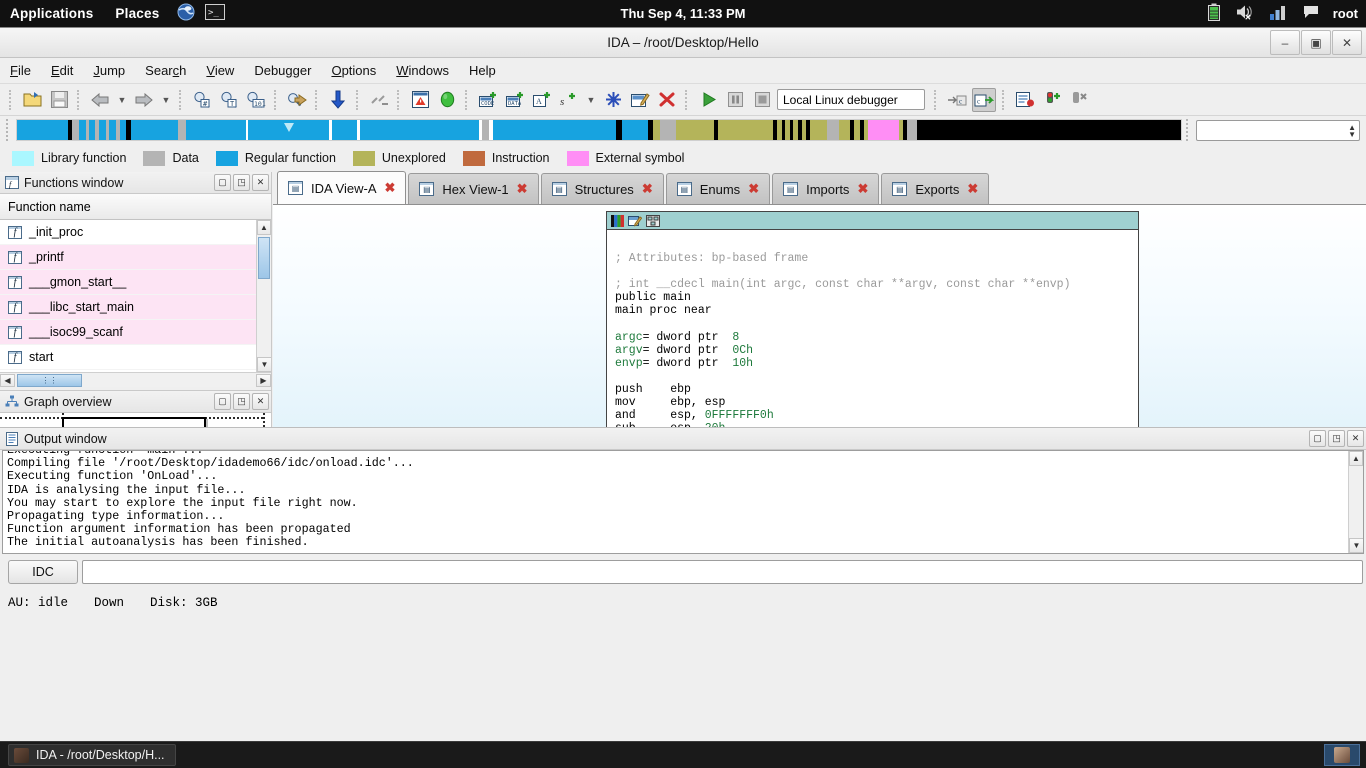  Describe the element at coordinates (447, 100) in the screenshot. I see `green-circle-icon` at that location.